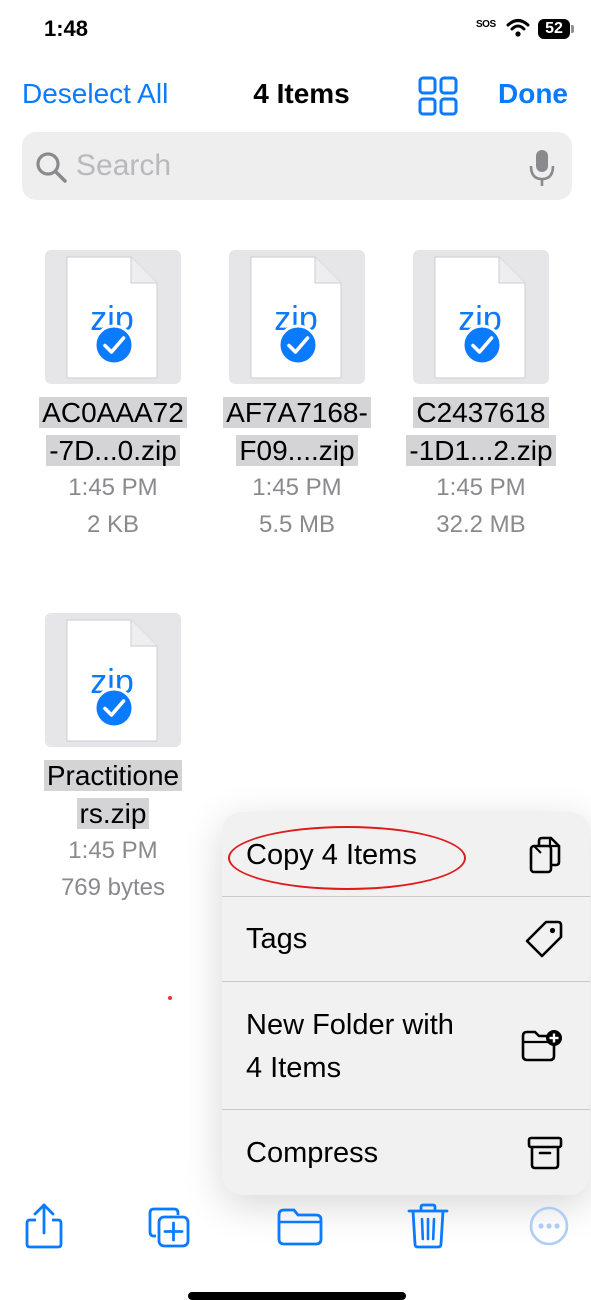  What do you see at coordinates (113, 412) in the screenshot?
I see `file-name-line1: AC0AAA72` at bounding box center [113, 412].